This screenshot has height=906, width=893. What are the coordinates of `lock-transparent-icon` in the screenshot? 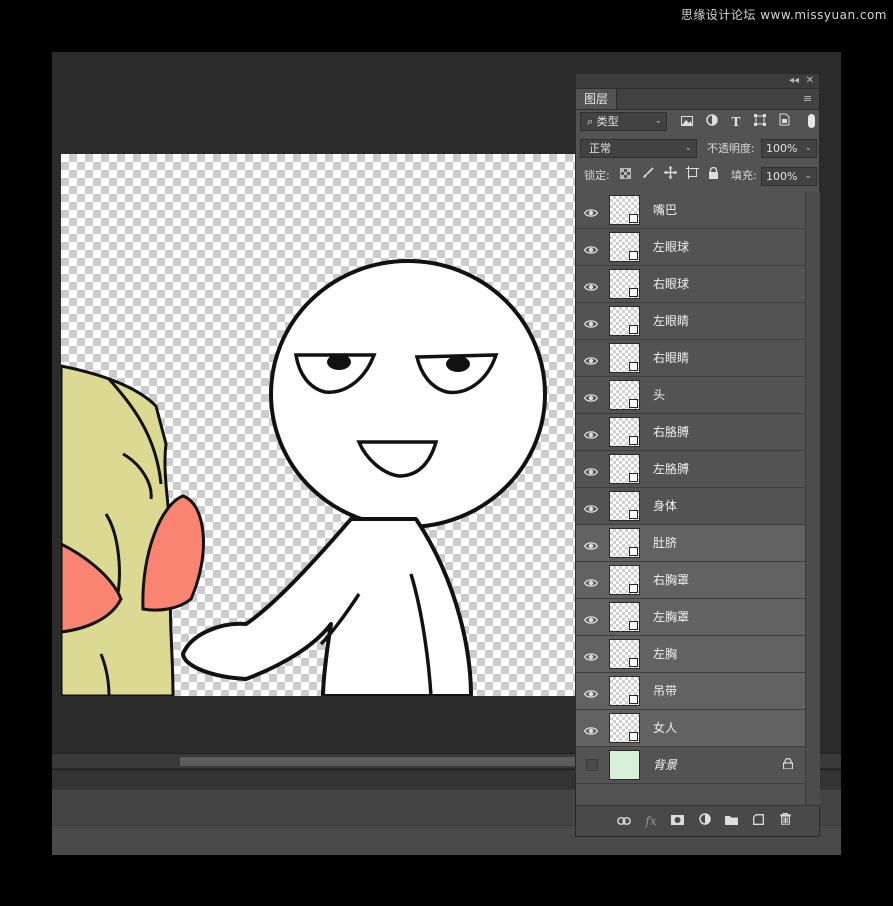 It's located at (625, 175).